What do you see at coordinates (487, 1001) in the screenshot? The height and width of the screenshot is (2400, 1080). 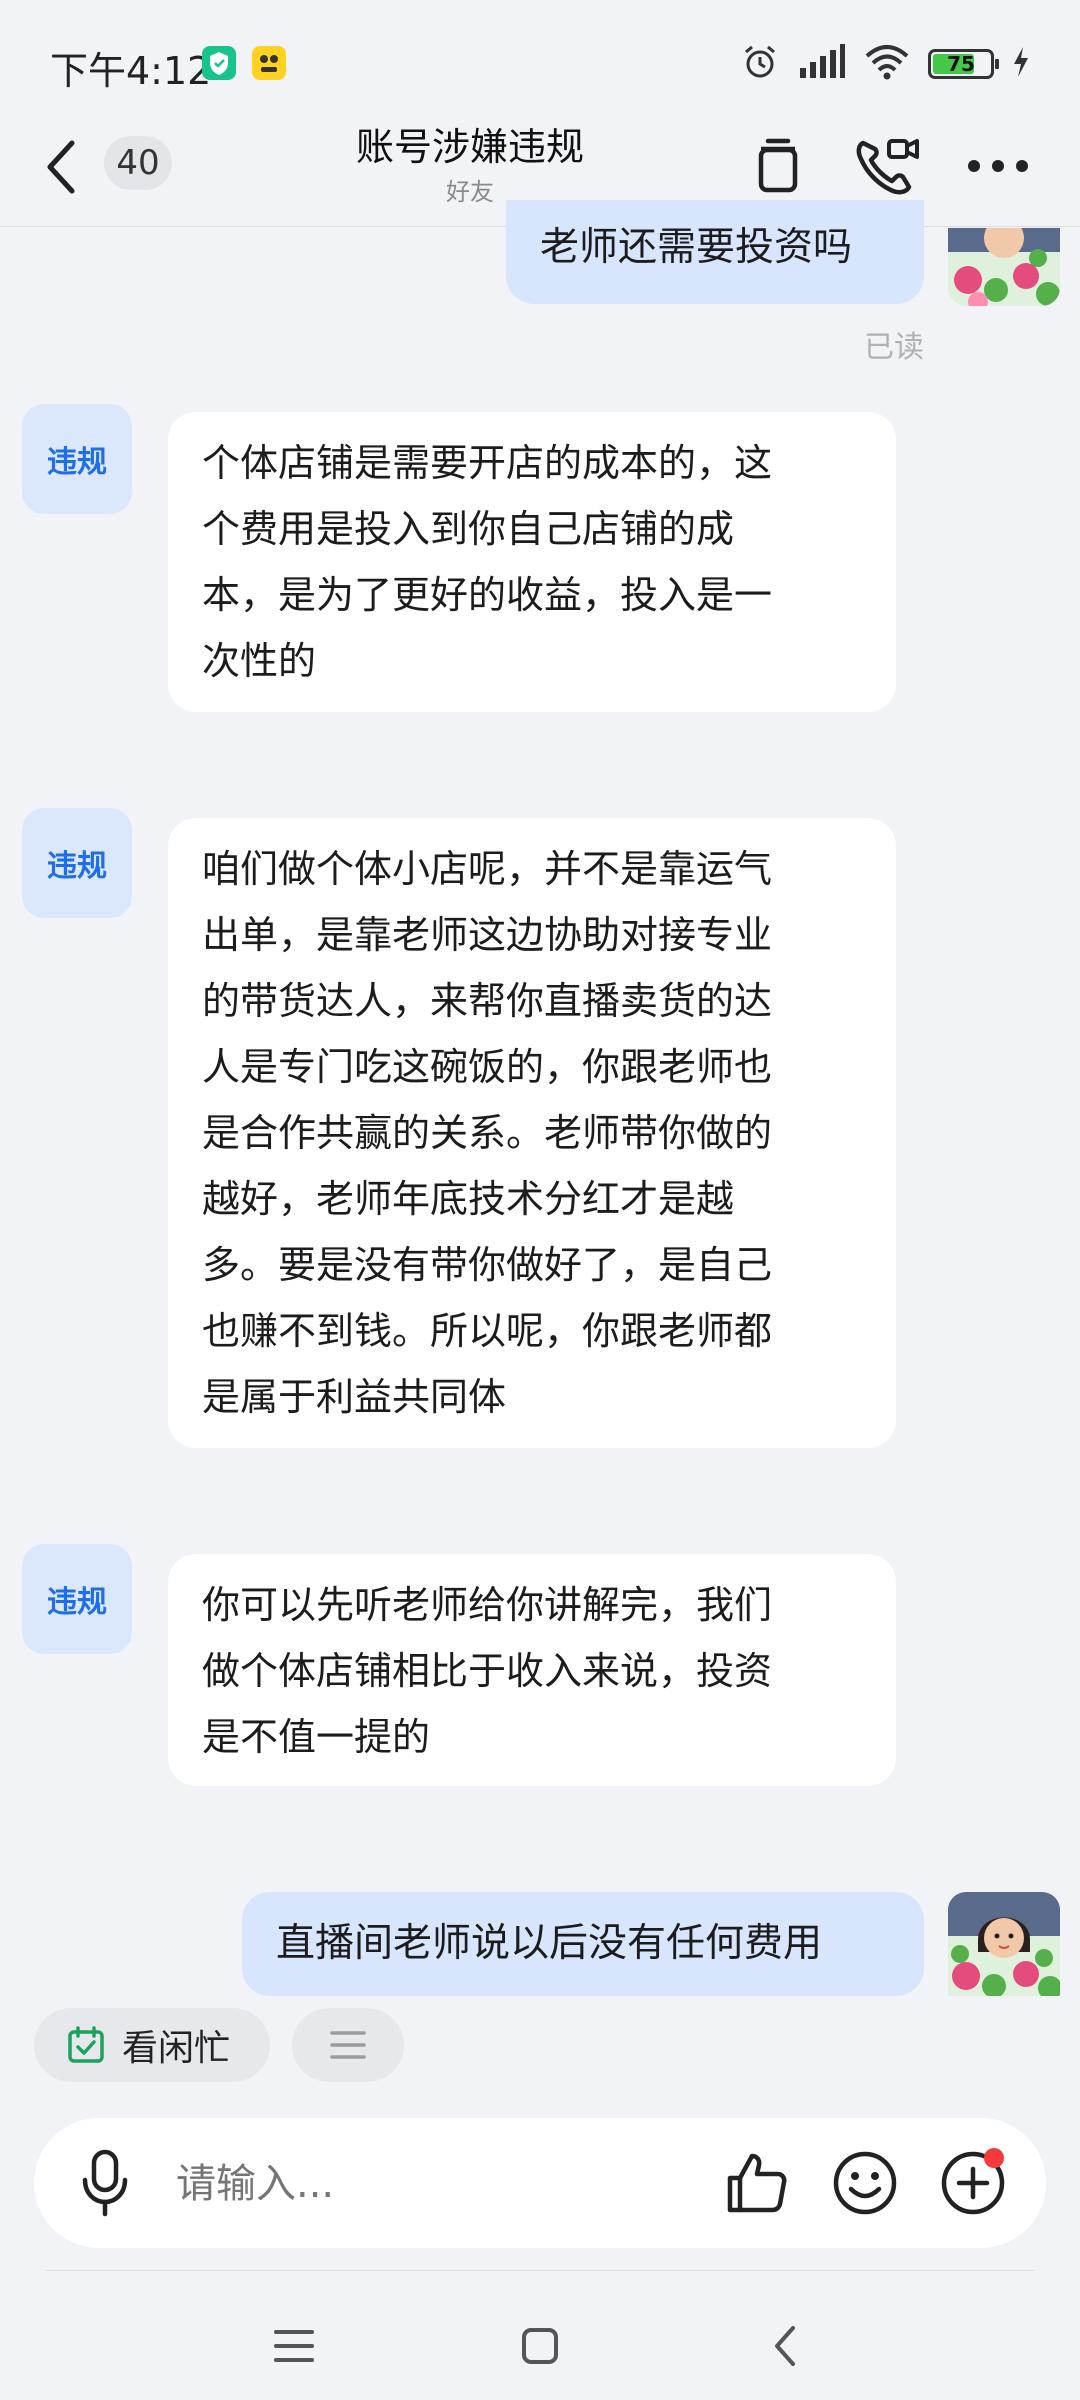 I see `message-line: 的带货达人，来帮你直播卖货的达` at bounding box center [487, 1001].